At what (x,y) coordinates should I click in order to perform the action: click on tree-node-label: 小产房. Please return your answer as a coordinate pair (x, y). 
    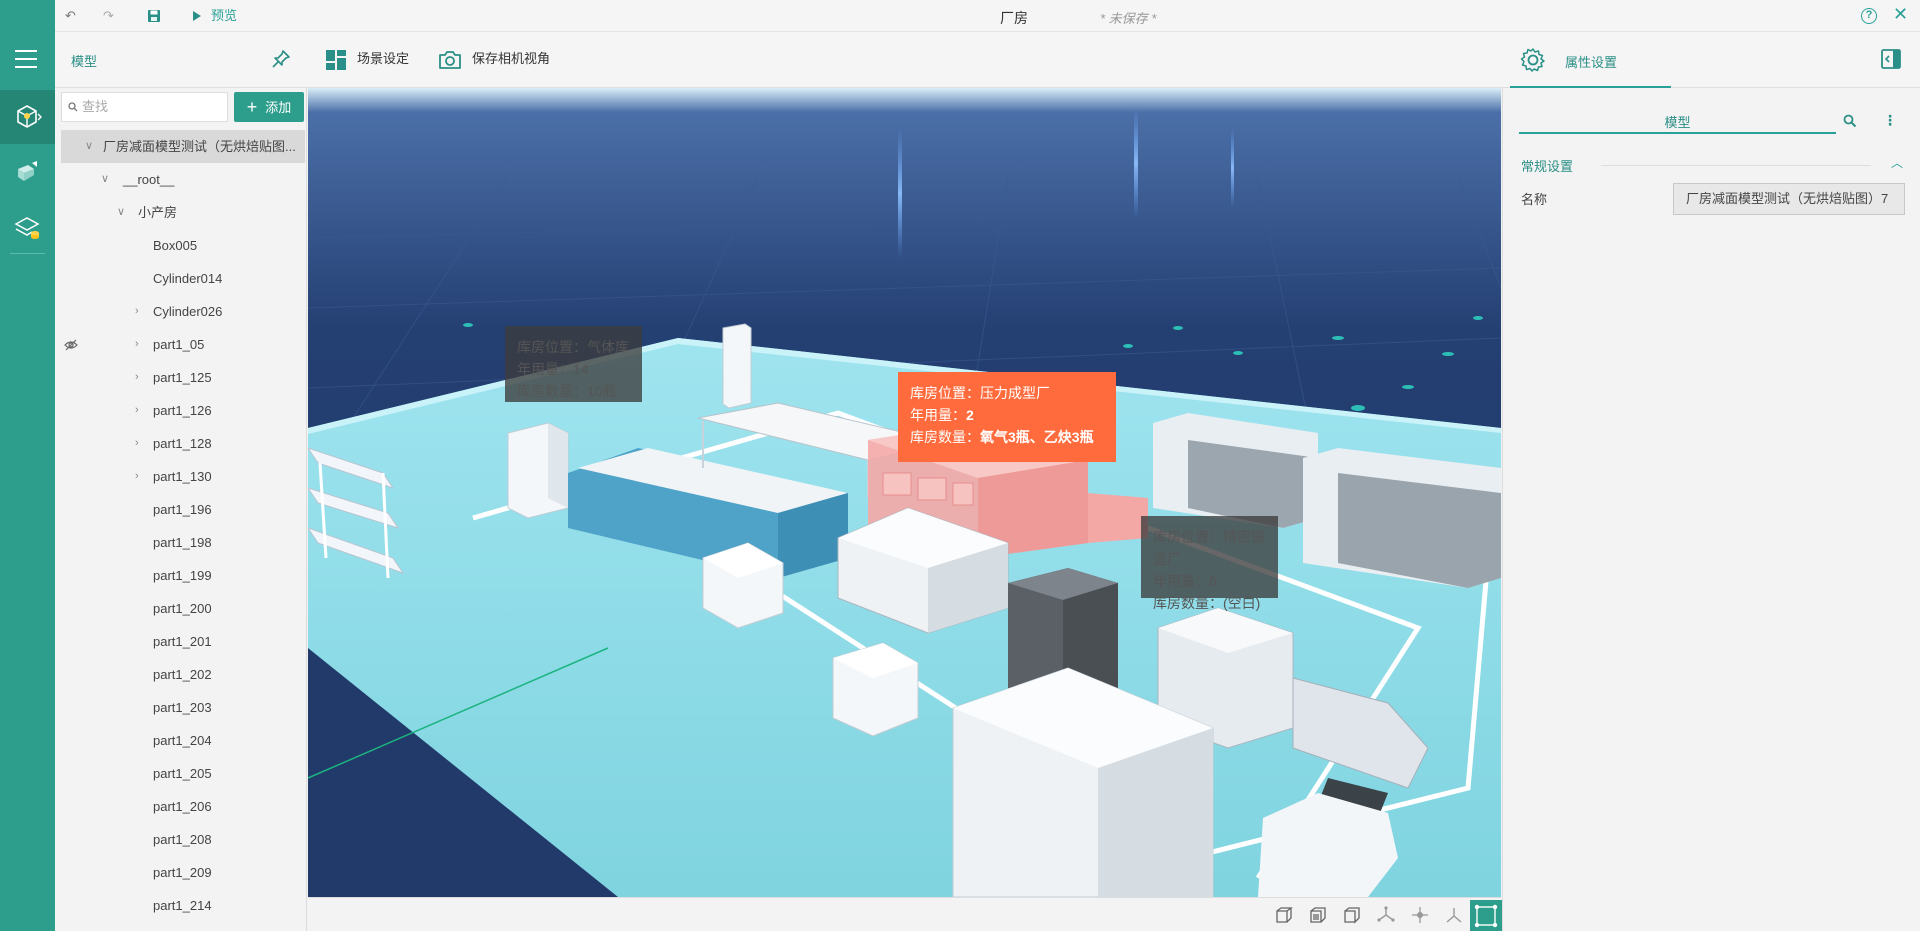
    Looking at the image, I should click on (158, 212).